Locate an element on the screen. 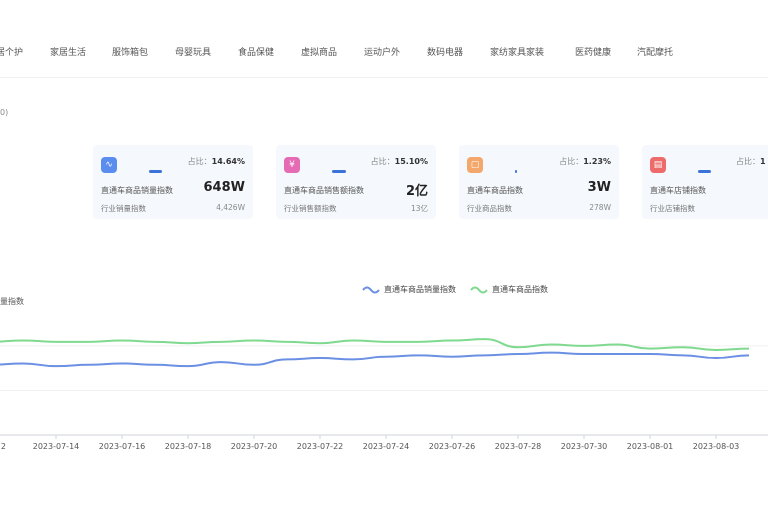  stat-card-sales: ∿ 占比：14.64% 直通车商品销量指数 648W 行业销量指数 4,426W is located at coordinates (173, 182).